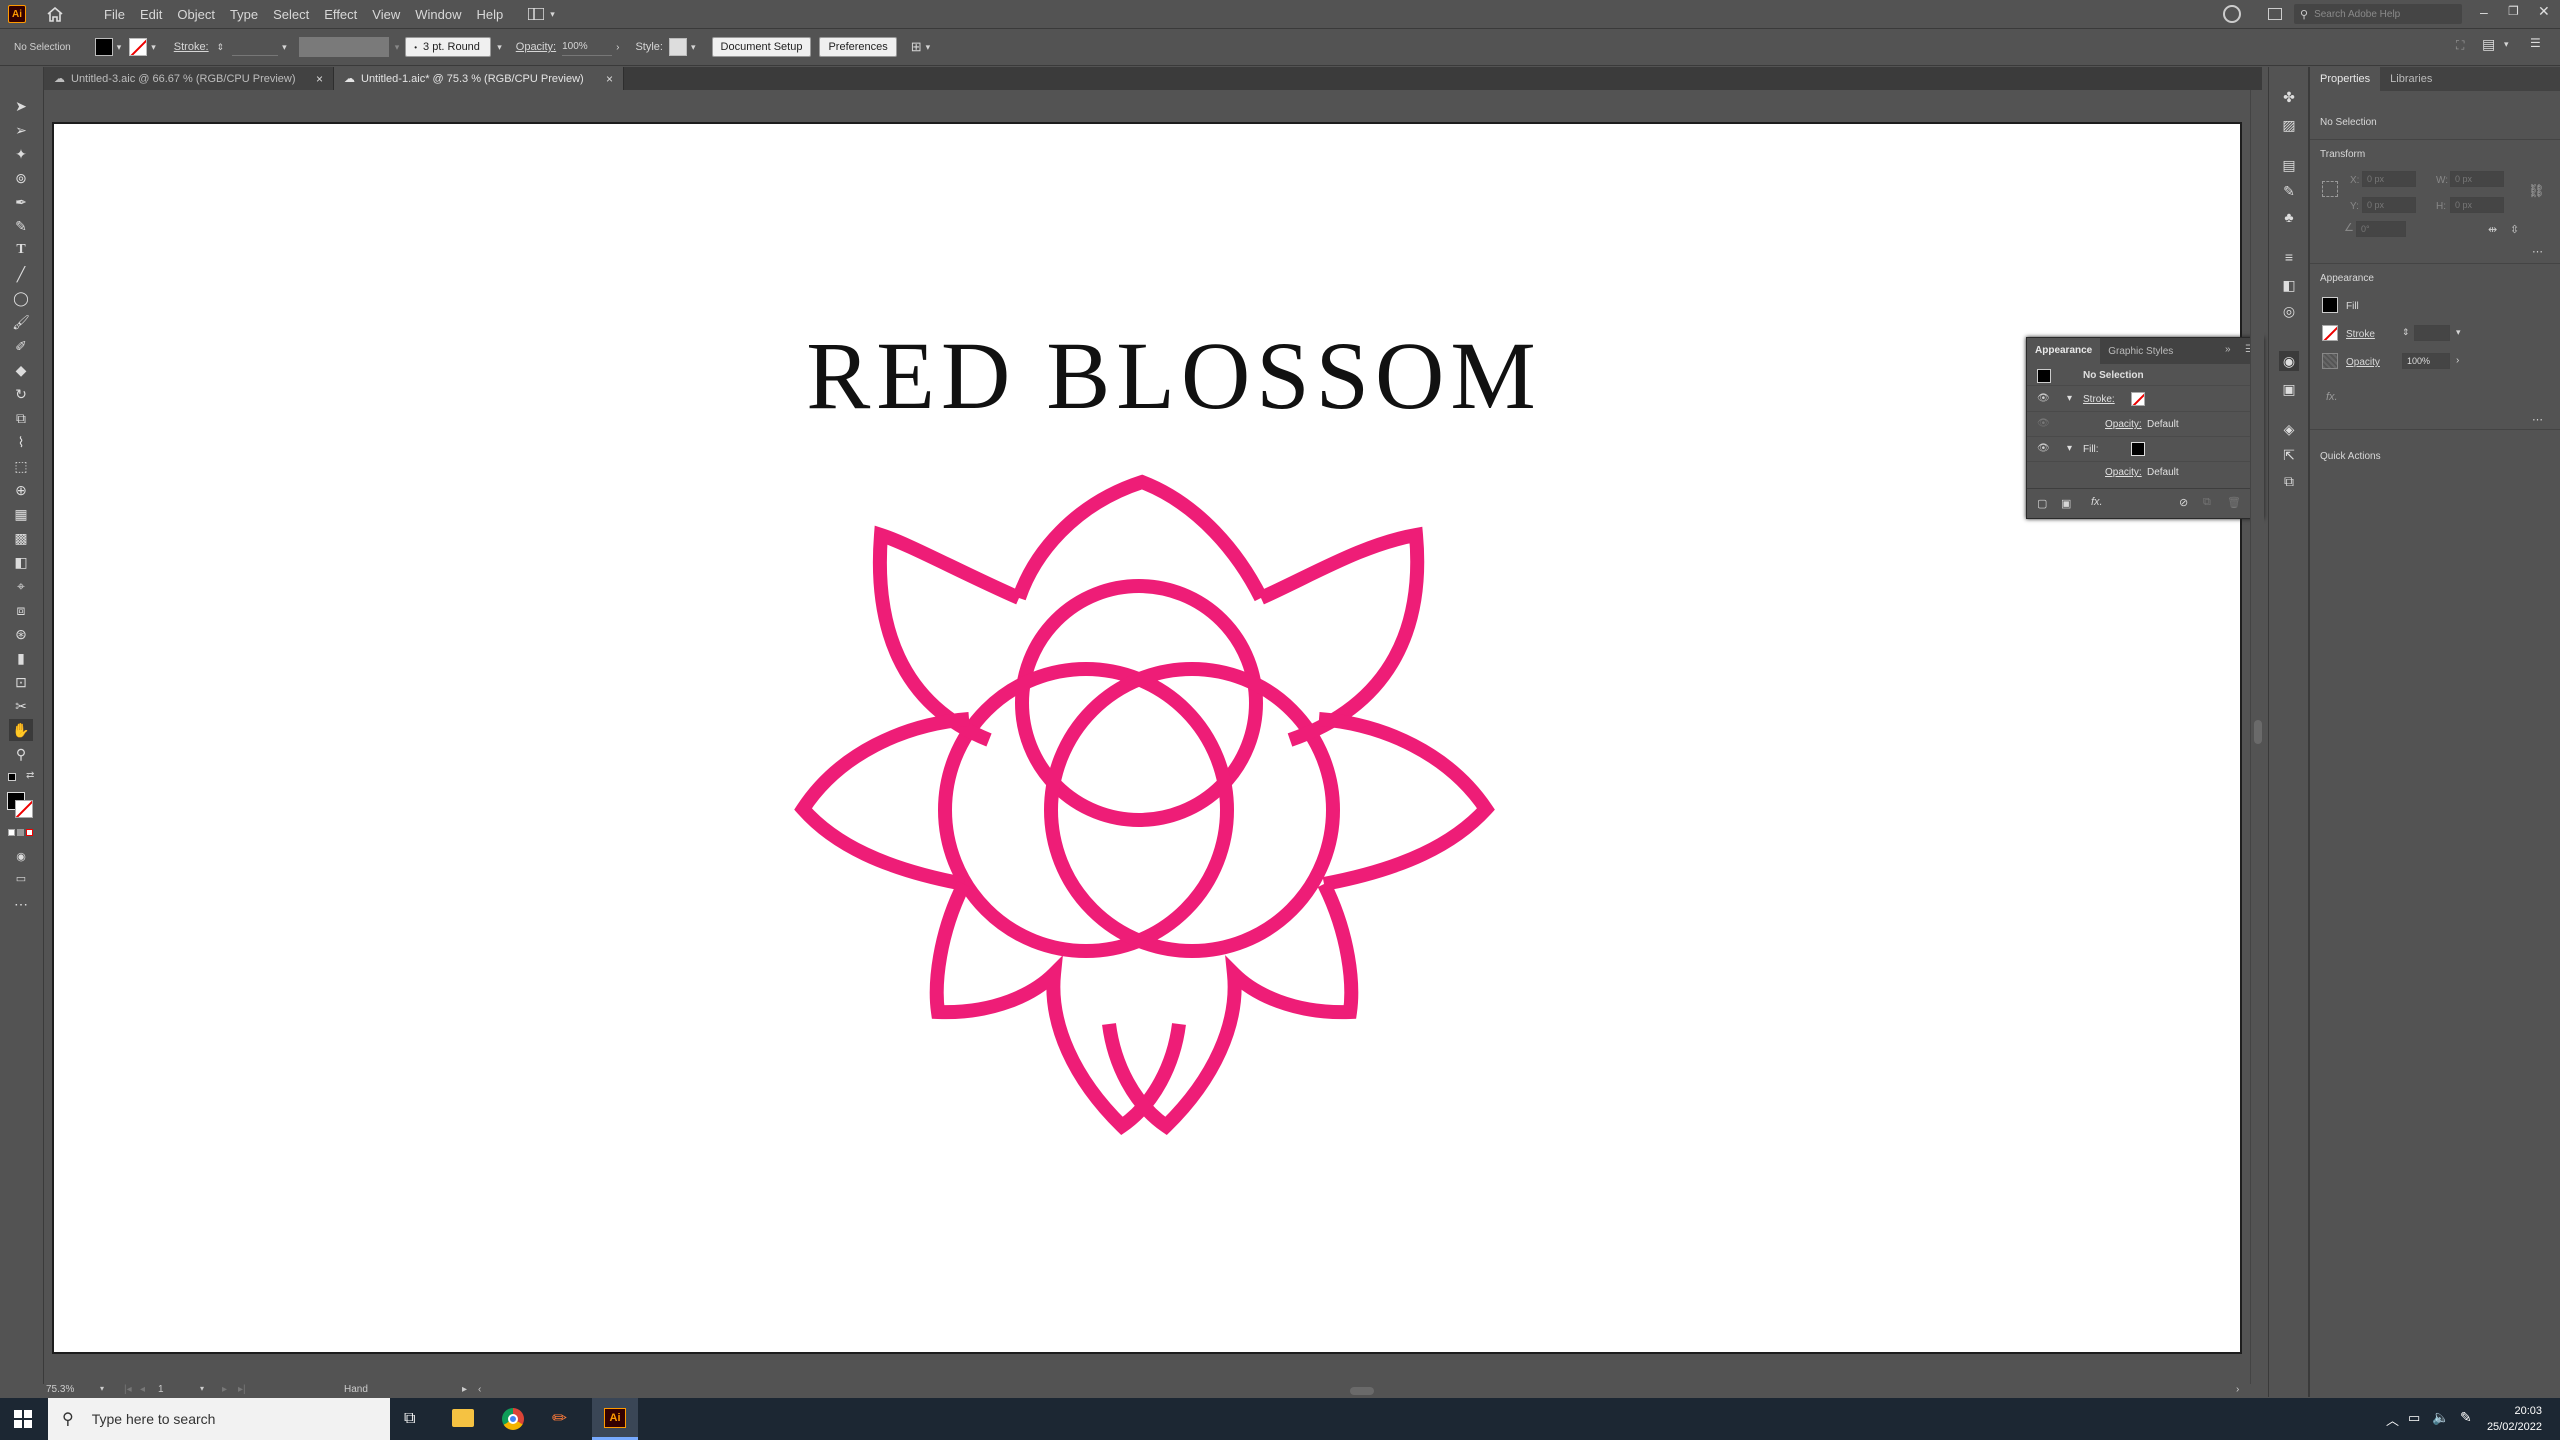 This screenshot has width=2560, height=1440. I want to click on taskbar-clock: 20:03 25/02/2022, so click(2513, 1419).